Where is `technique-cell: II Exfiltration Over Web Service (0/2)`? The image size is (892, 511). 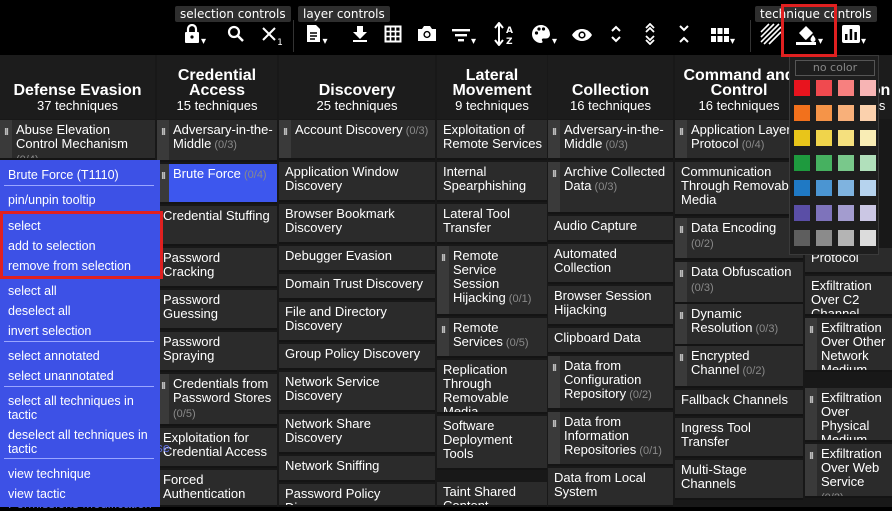
technique-cell: II Exfiltration Over Web Service (0/2) is located at coordinates (848, 471).